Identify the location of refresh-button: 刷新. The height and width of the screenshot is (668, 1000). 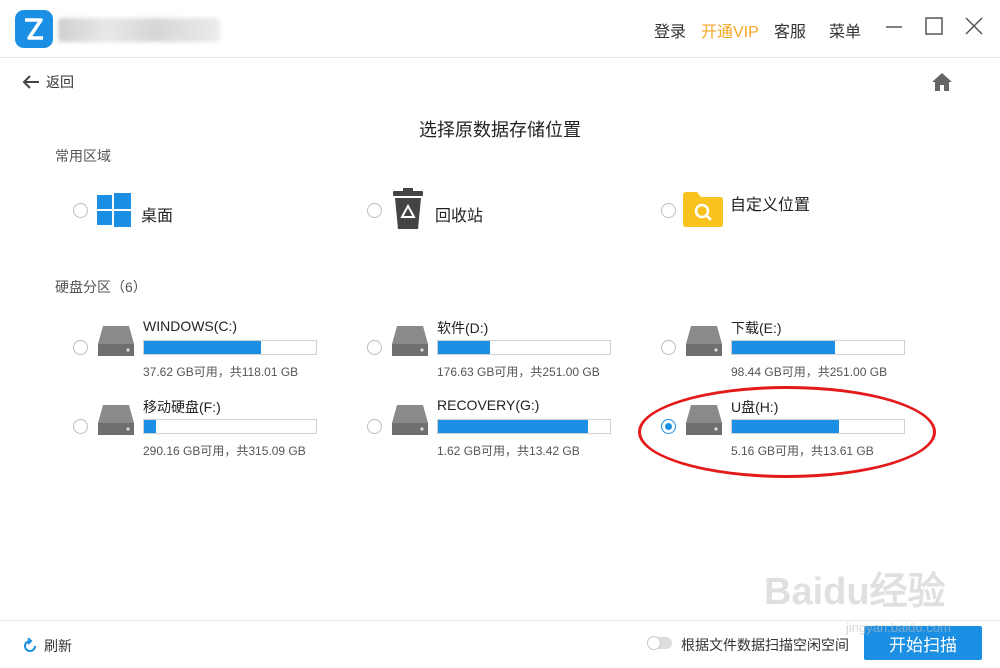
(47, 646).